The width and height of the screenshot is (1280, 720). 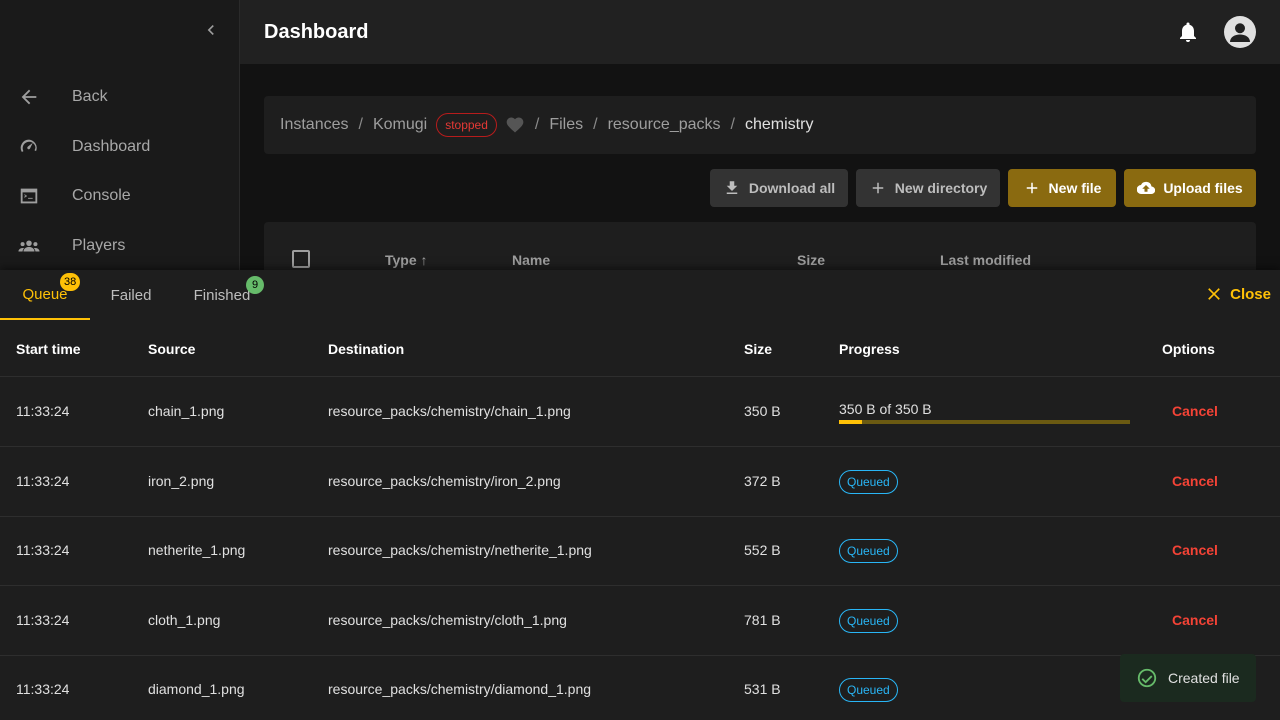 I want to click on new-file-button: New file, so click(x=1062, y=188).